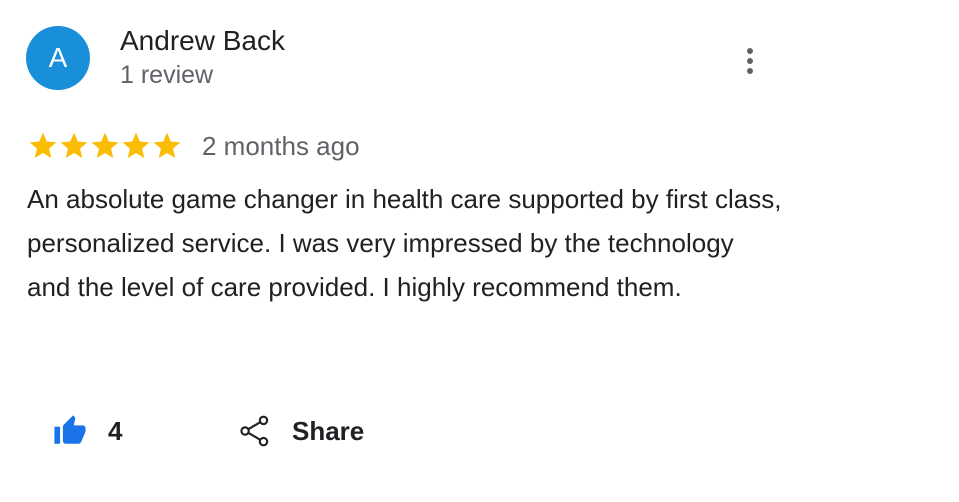 The image size is (959, 502). Describe the element at coordinates (167, 75) in the screenshot. I see `reviewer-review-count: 1 review` at that location.